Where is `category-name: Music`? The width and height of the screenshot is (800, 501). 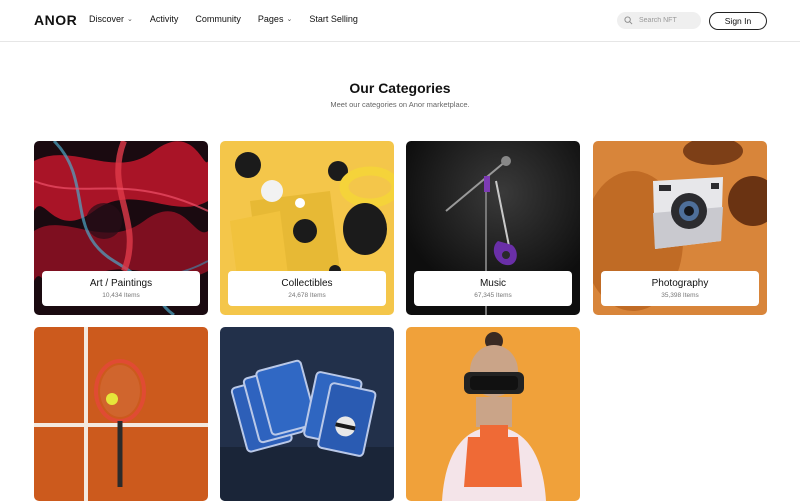 category-name: Music is located at coordinates (493, 283).